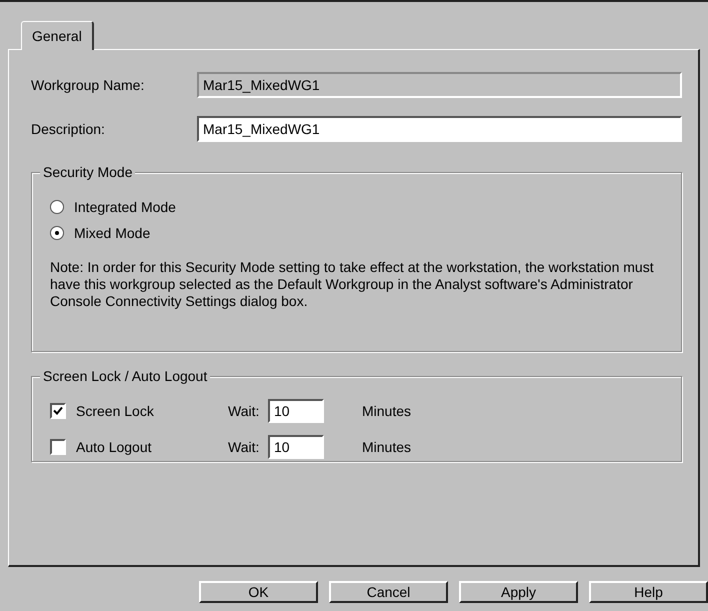  I want to click on field-label: Description:, so click(68, 129).